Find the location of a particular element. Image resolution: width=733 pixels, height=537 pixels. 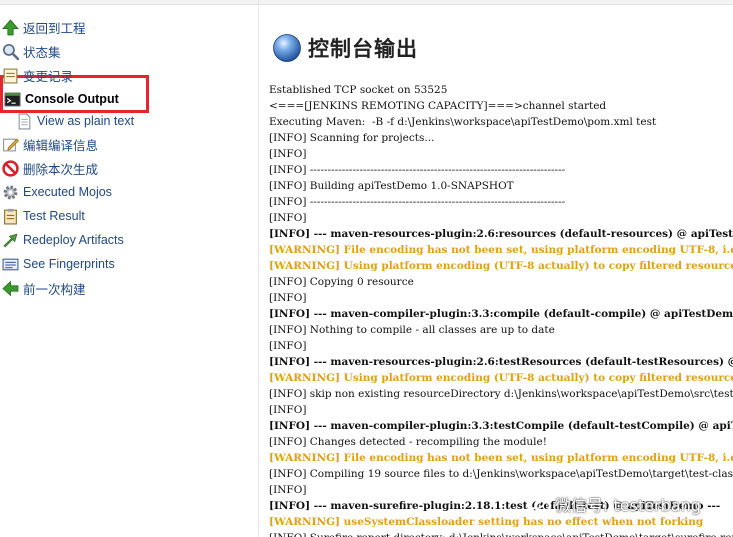

sidebar-item-changes: 变更记录 is located at coordinates (37, 75).